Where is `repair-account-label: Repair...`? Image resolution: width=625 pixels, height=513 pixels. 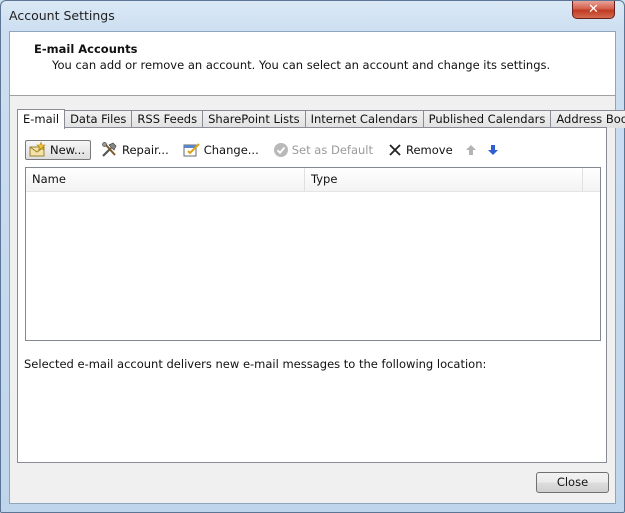 repair-account-label: Repair... is located at coordinates (145, 150).